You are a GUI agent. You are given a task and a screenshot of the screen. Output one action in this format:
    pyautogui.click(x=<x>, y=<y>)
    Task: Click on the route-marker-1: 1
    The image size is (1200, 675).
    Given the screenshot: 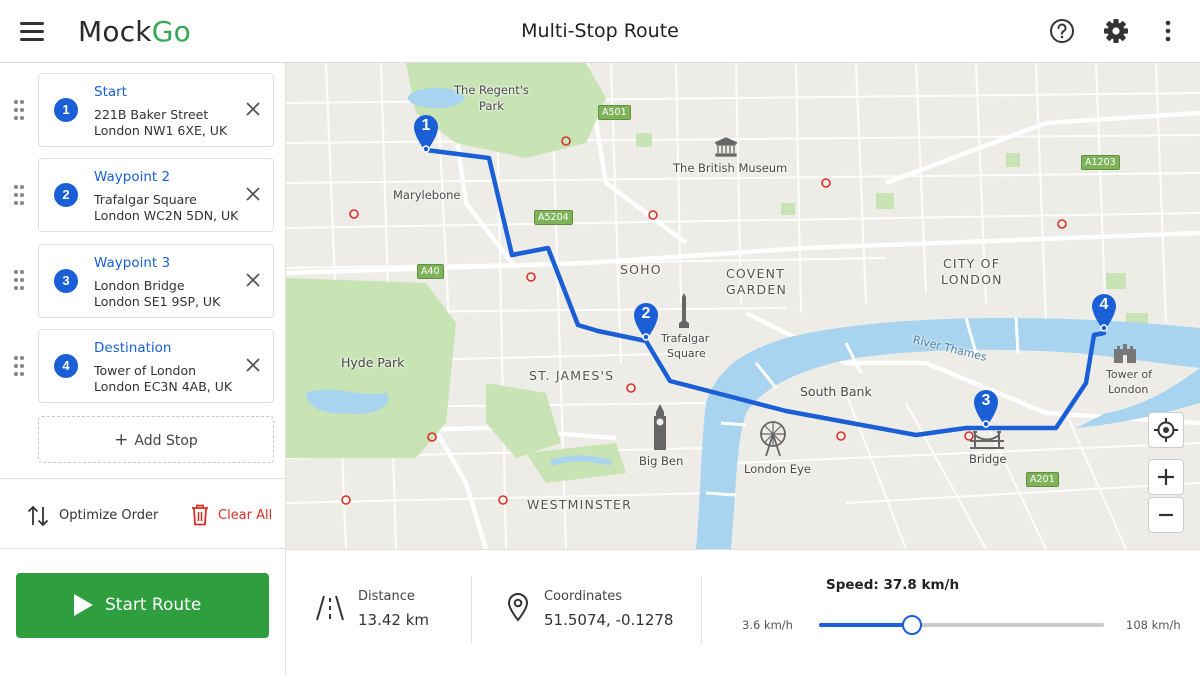 What is the action you would take?
    pyautogui.click(x=426, y=133)
    